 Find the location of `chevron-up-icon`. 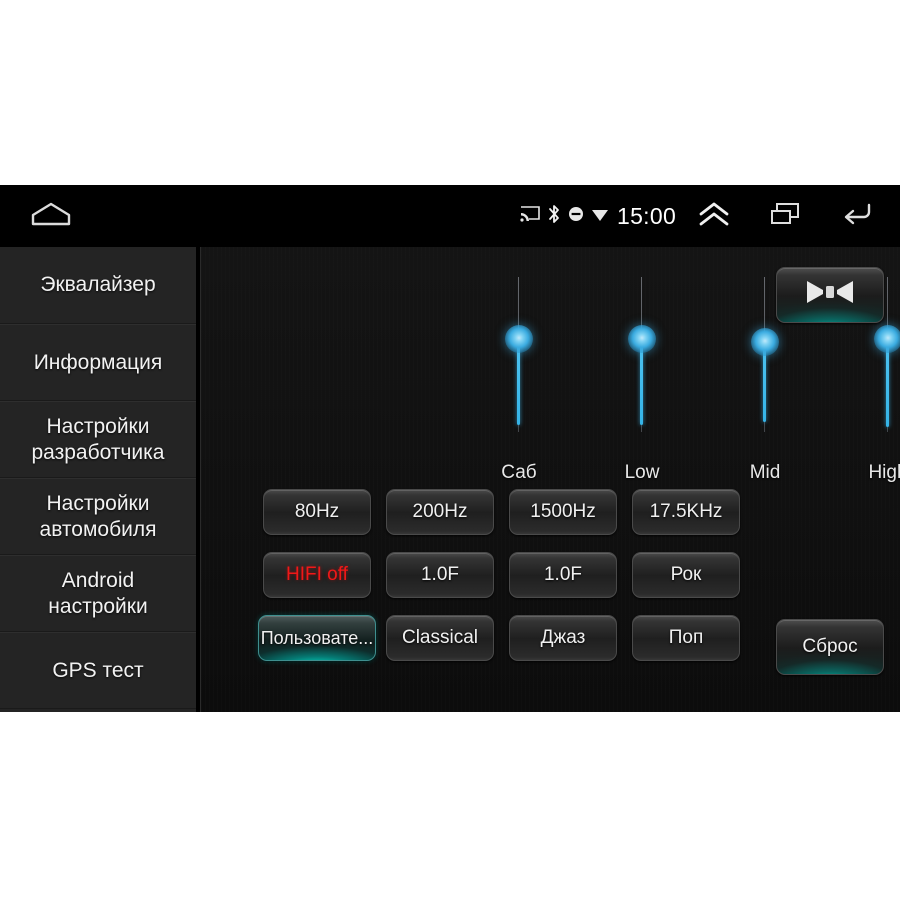

chevron-up-icon is located at coordinates (714, 216).